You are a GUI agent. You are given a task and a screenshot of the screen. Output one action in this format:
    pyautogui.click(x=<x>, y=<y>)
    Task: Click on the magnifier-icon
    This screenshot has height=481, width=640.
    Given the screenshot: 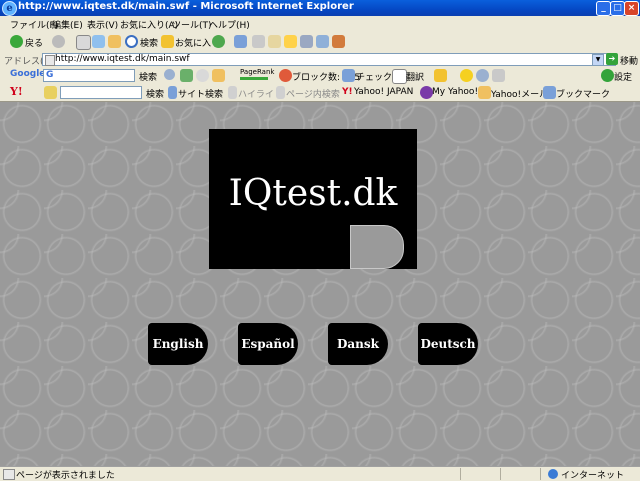 What is the action you would take?
    pyautogui.click(x=169, y=74)
    